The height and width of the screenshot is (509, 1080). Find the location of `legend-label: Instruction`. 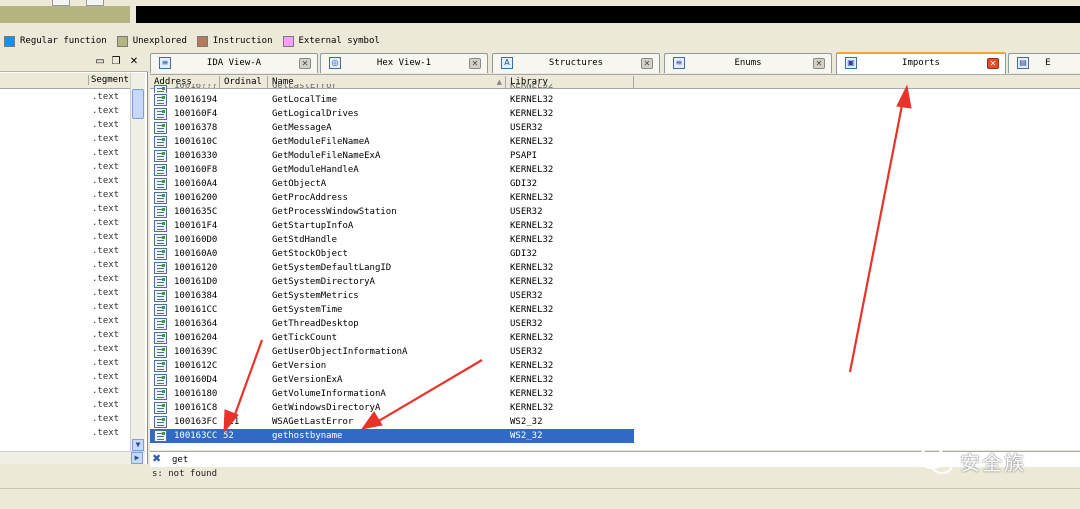

legend-label: Instruction is located at coordinates (242, 41).